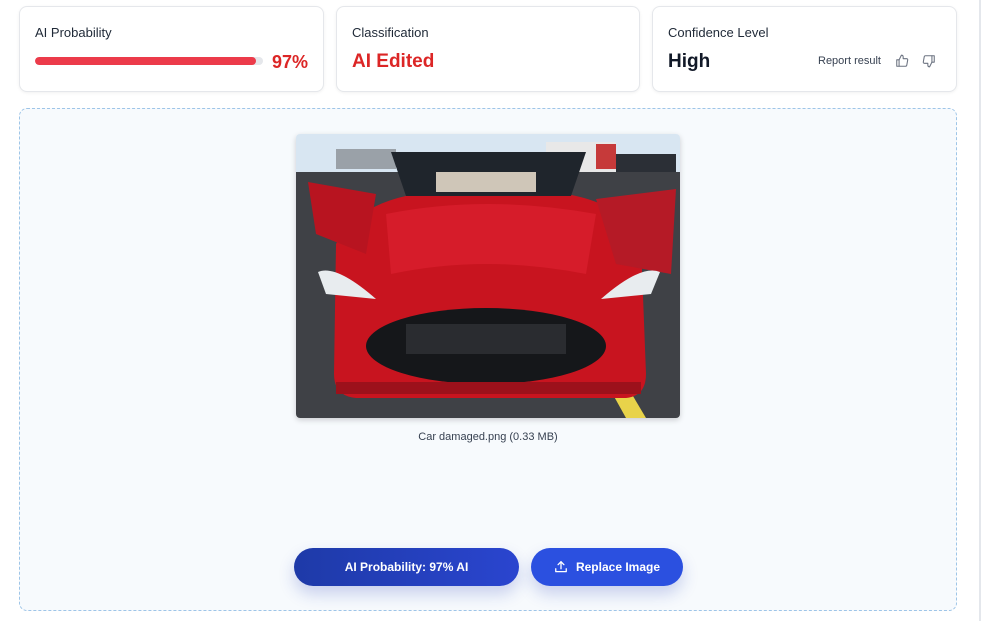 This screenshot has width=984, height=621. Describe the element at coordinates (980, 310) in the screenshot. I see `window-edge` at that location.